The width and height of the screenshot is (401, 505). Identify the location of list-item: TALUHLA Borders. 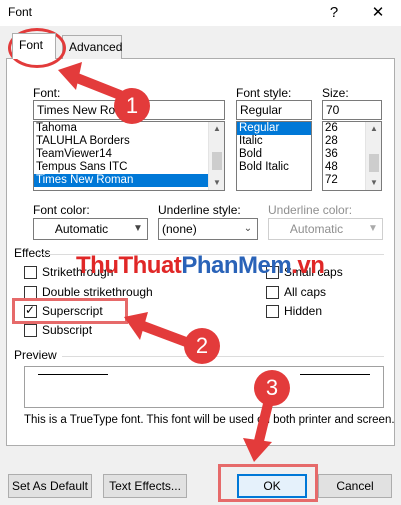
(129, 141).